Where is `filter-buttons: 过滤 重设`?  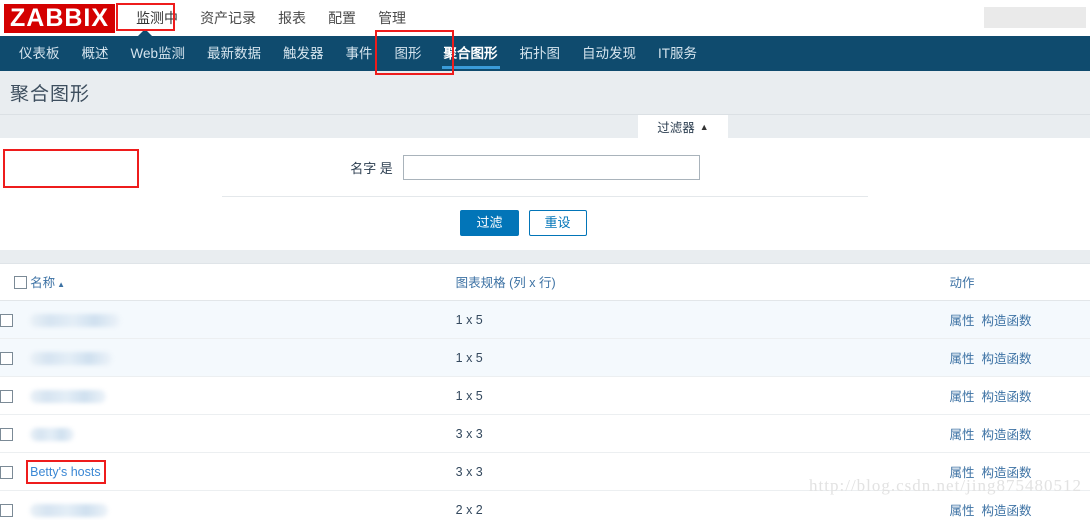 filter-buttons: 过滤 重设 is located at coordinates (545, 223).